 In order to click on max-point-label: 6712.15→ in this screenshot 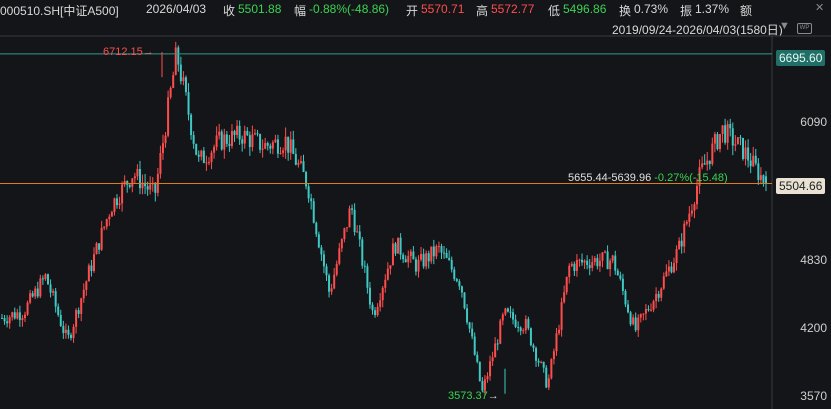, I will do `click(128, 52)`.